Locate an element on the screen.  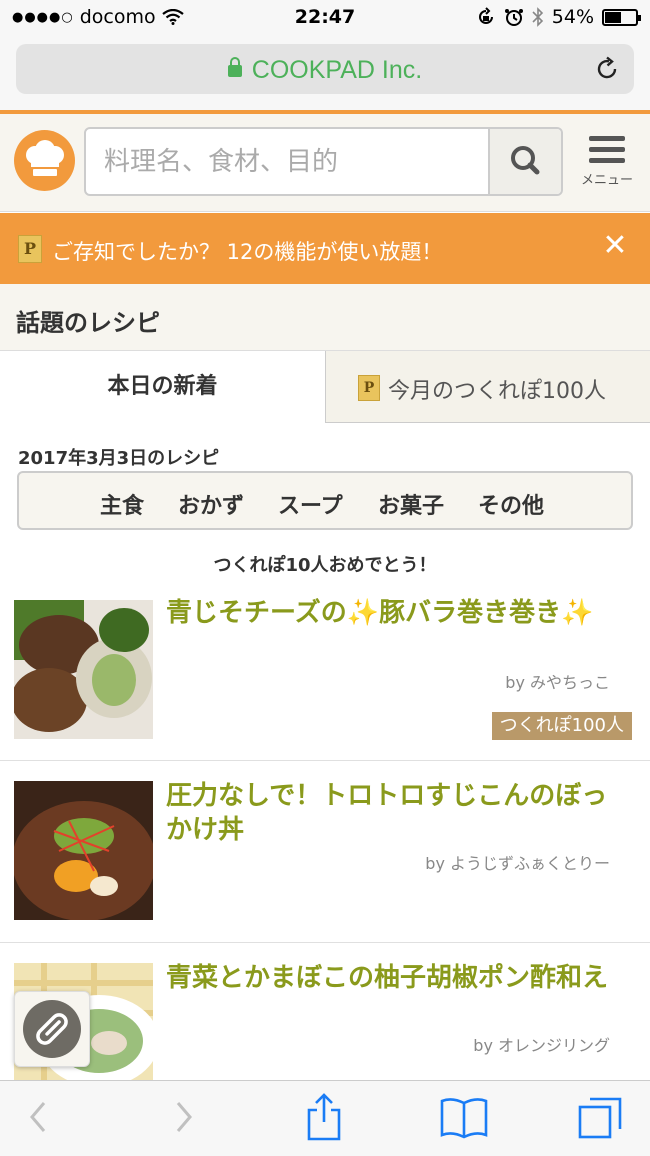
premium-notice-banner: P ご存知でしたか？ 12の機能が使い放題！ ✕ is located at coordinates (325, 248).